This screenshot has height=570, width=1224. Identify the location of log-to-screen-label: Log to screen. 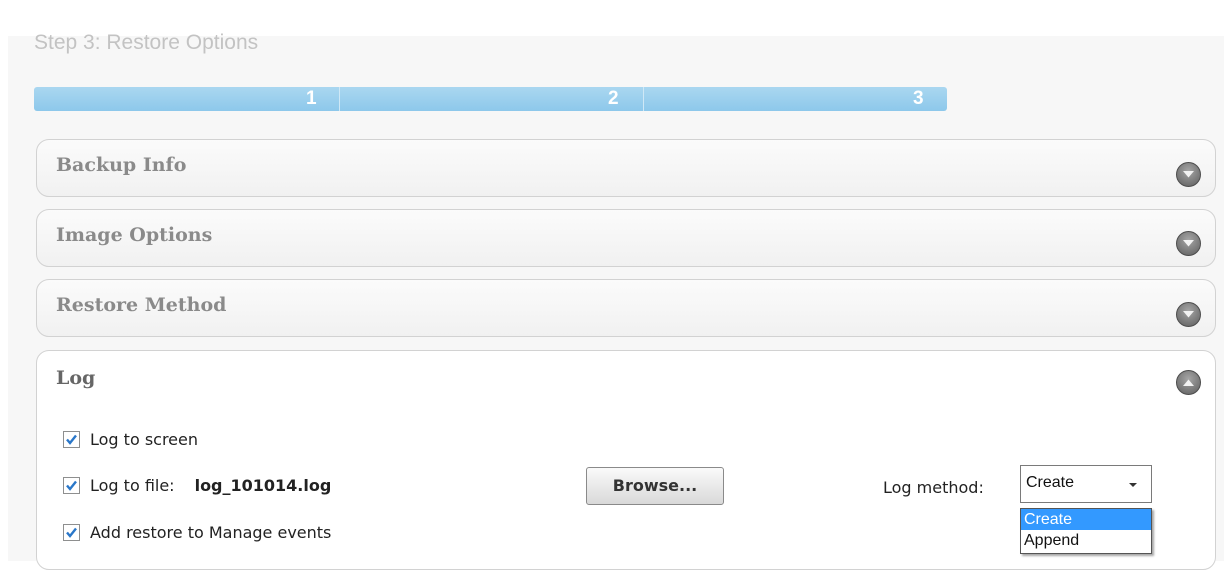
(144, 439).